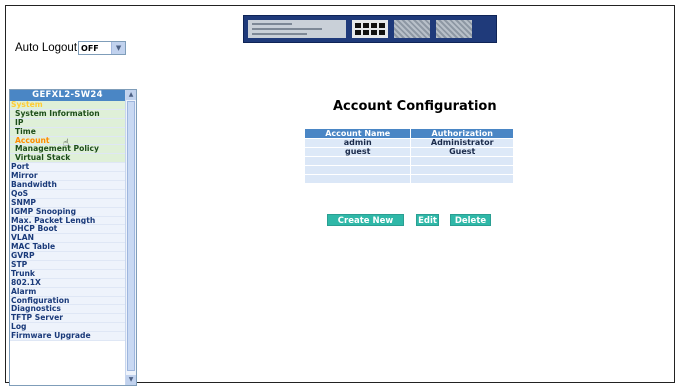 Image resolution: width=680 pixels, height=388 pixels. What do you see at coordinates (67, 248) in the screenshot?
I see `sidebar-item-mac-table: MAC Table` at bounding box center [67, 248].